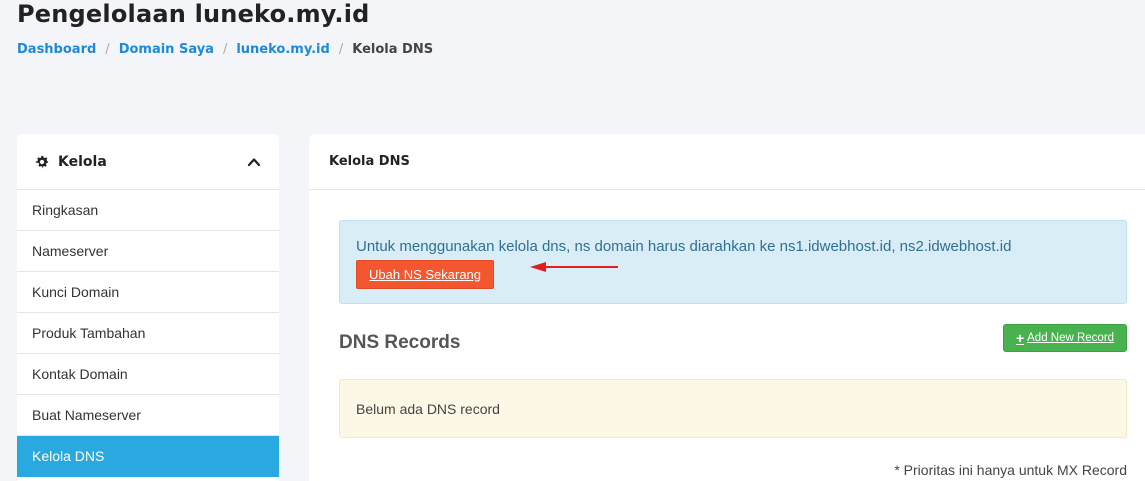 This screenshot has height=481, width=1145. I want to click on red-arrow-icon, so click(574, 267).